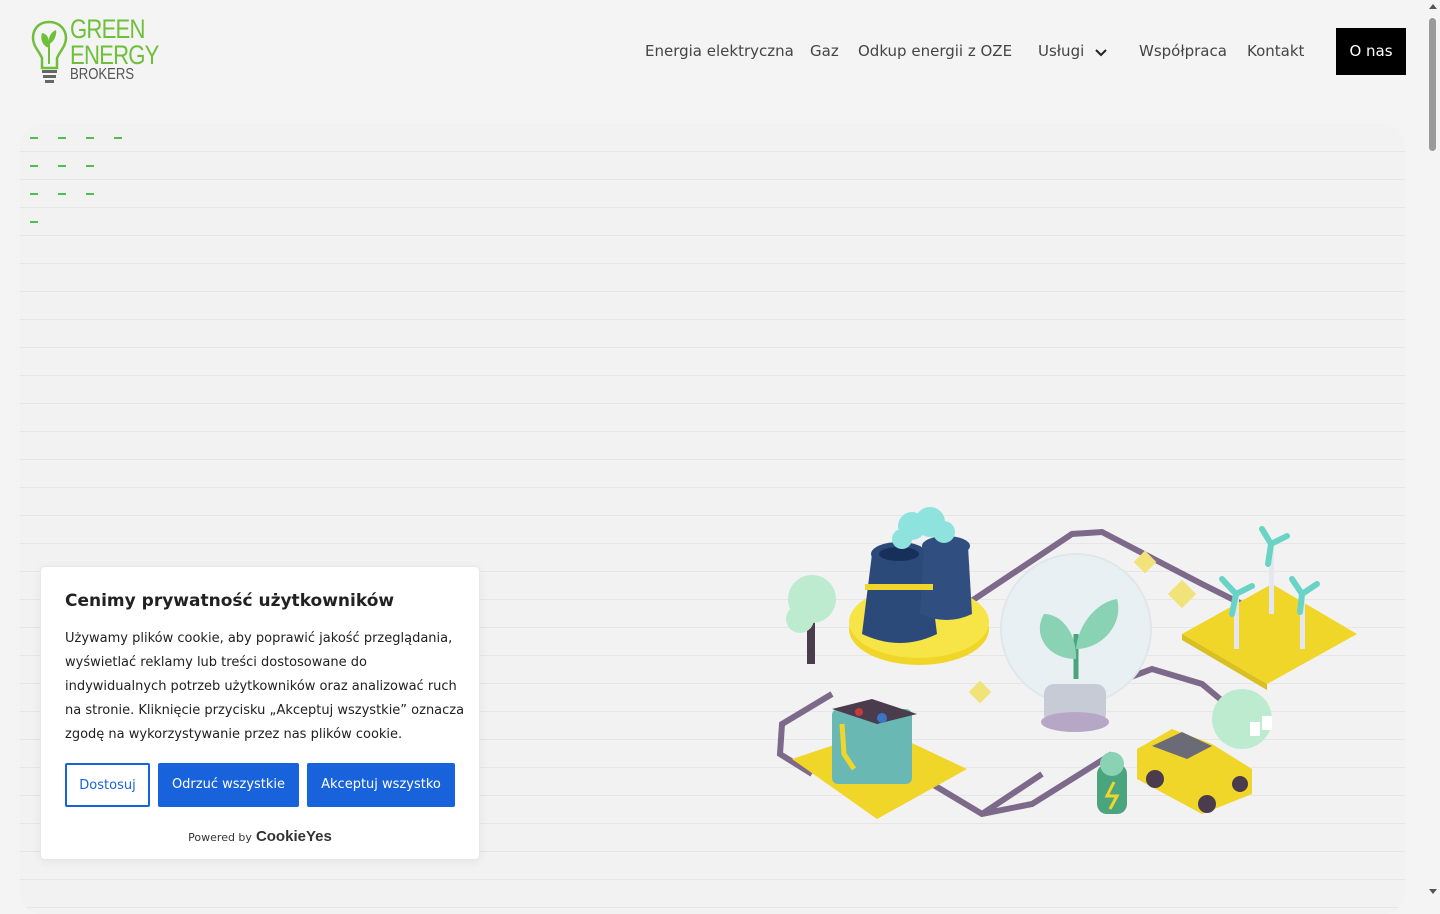  What do you see at coordinates (1183, 51) in the screenshot?
I see `nav-item-wspolpraca: Współpraca` at bounding box center [1183, 51].